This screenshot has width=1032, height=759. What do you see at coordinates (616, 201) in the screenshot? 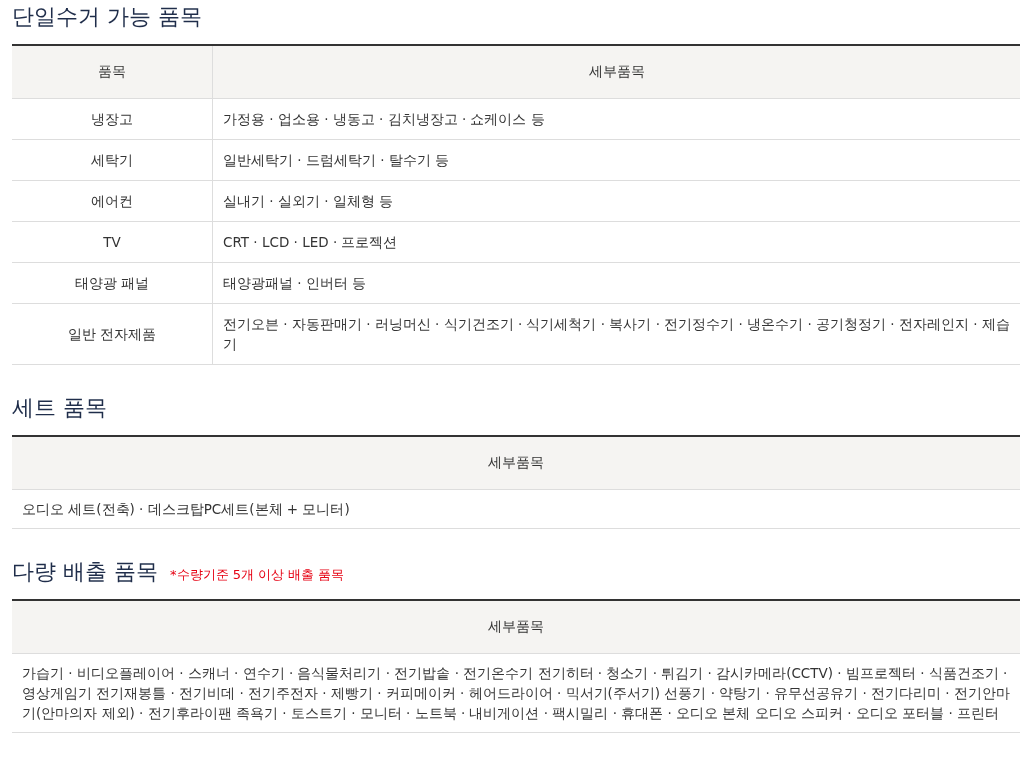
I see `table-cell: 실내기 · 실외기 · 일체형 등` at bounding box center [616, 201].